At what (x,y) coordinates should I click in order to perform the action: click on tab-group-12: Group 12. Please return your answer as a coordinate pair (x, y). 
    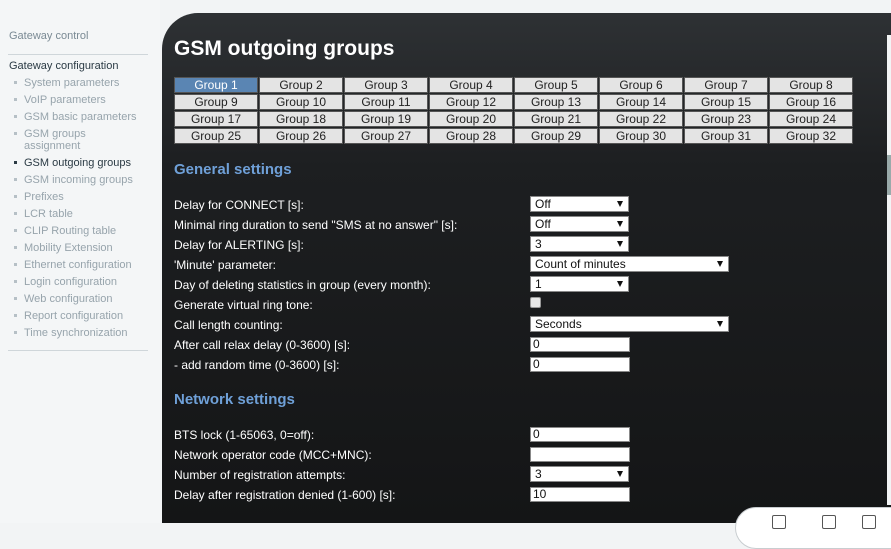
    Looking at the image, I should click on (471, 102).